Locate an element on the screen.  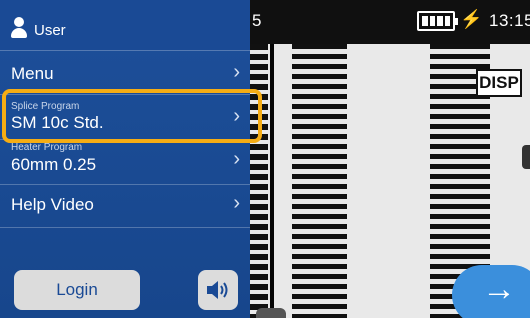
next-button: → is located at coordinates (491, 291).